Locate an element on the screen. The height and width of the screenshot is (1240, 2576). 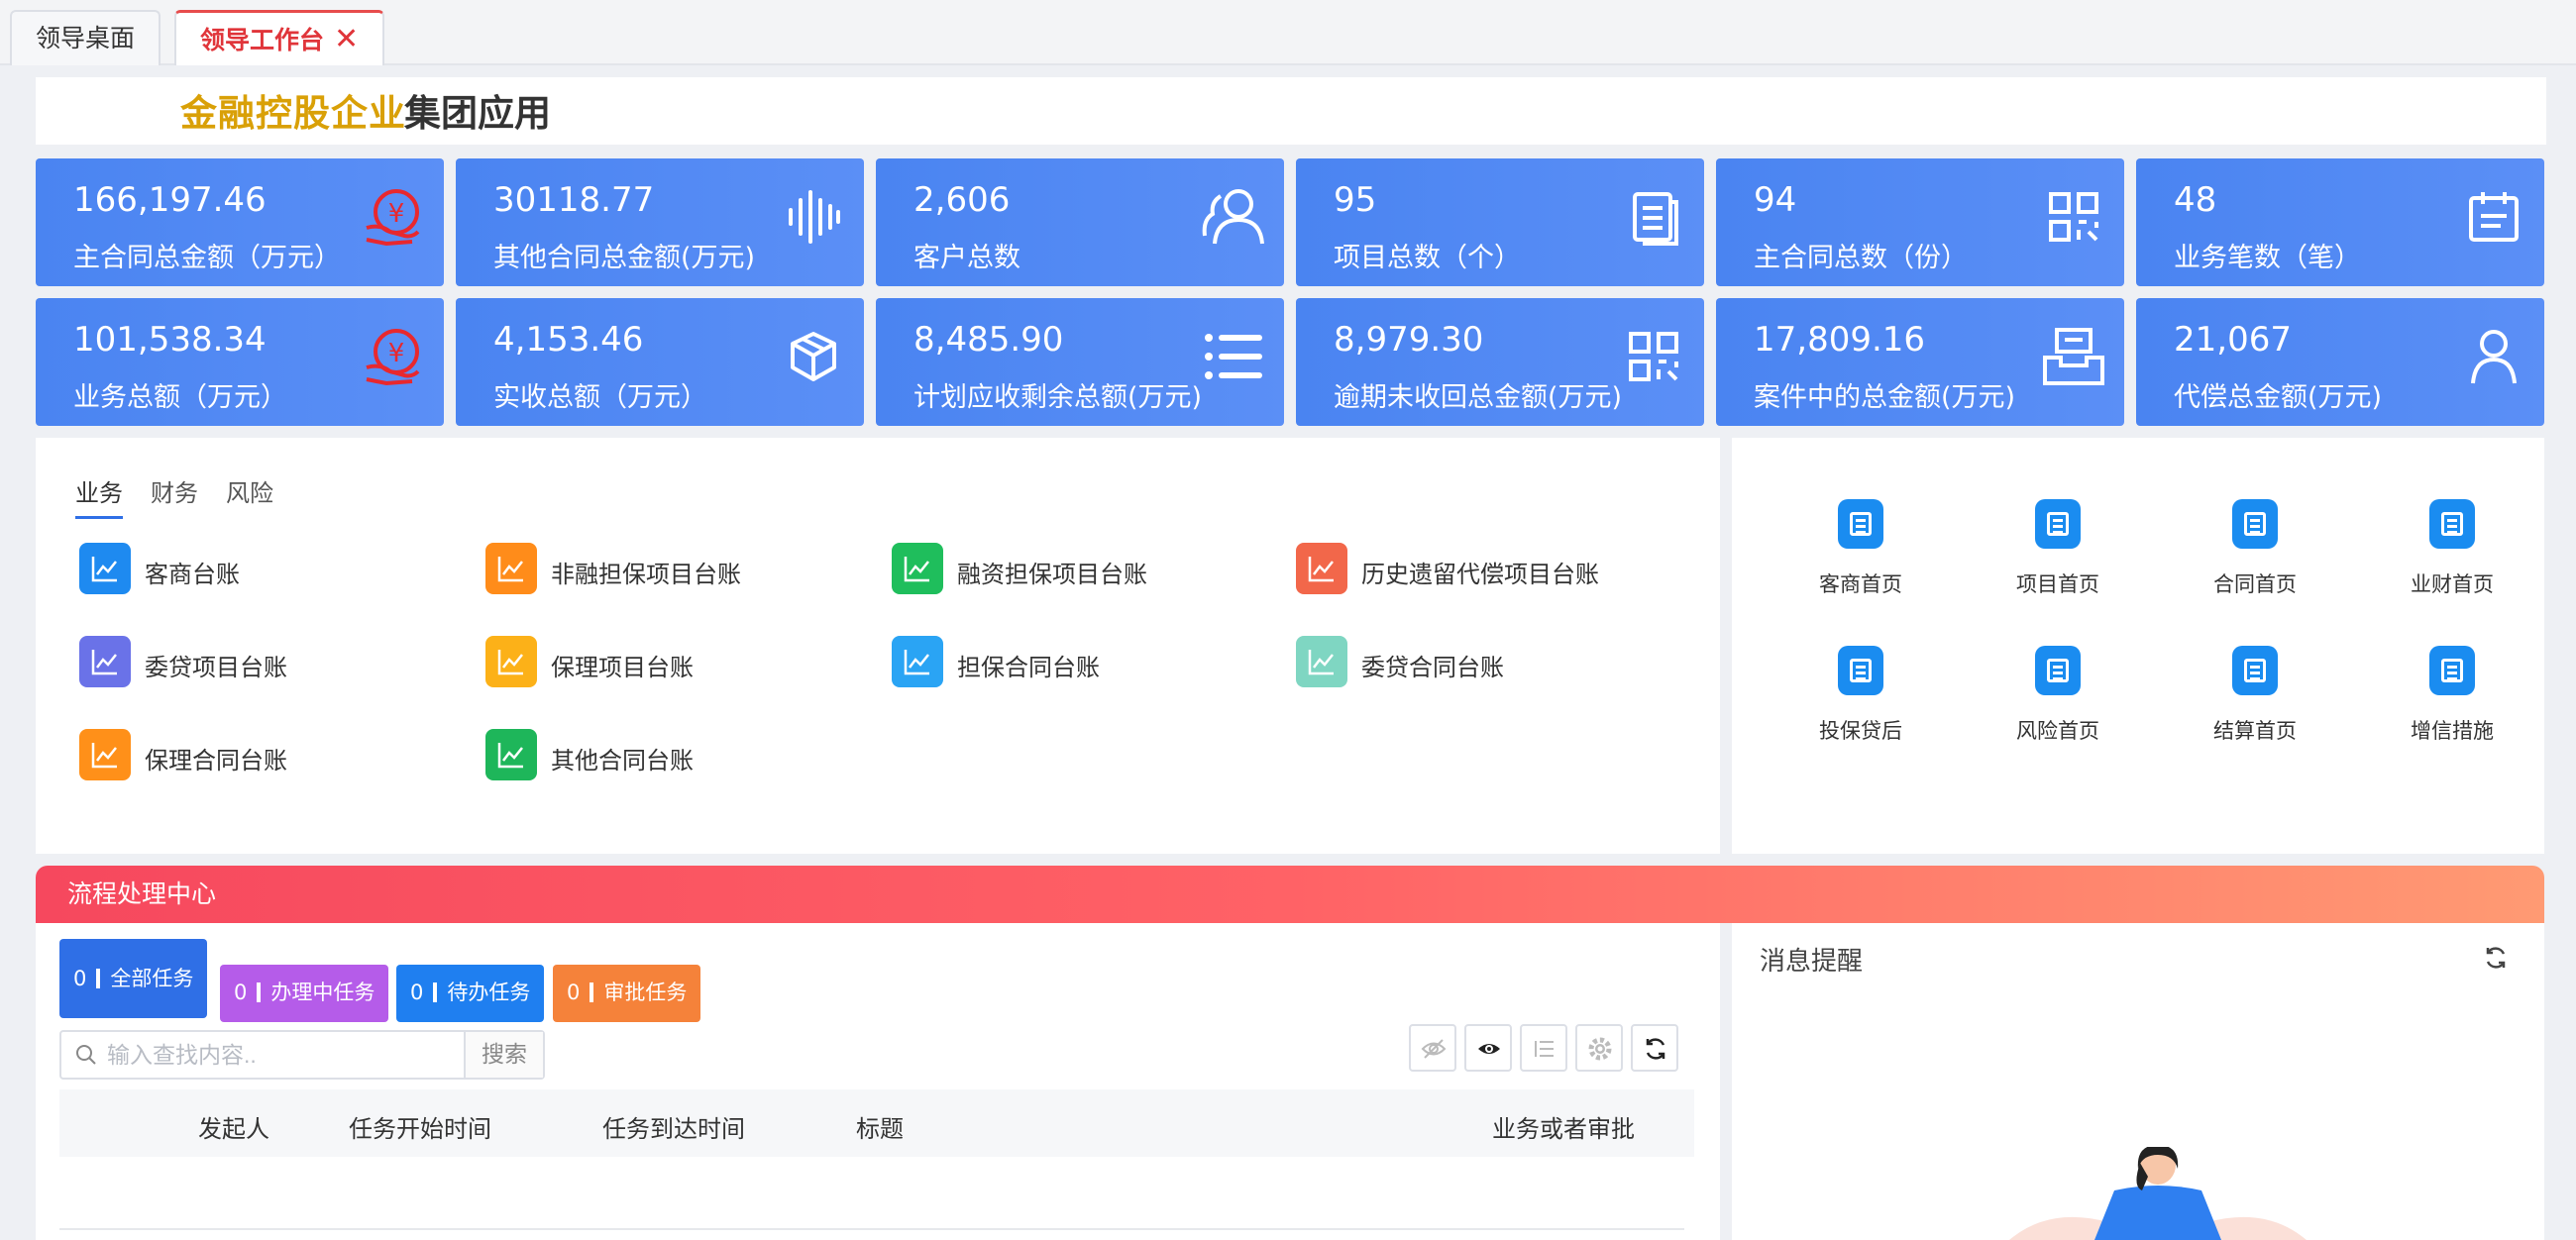
tab-business: 业务 is located at coordinates (99, 496).